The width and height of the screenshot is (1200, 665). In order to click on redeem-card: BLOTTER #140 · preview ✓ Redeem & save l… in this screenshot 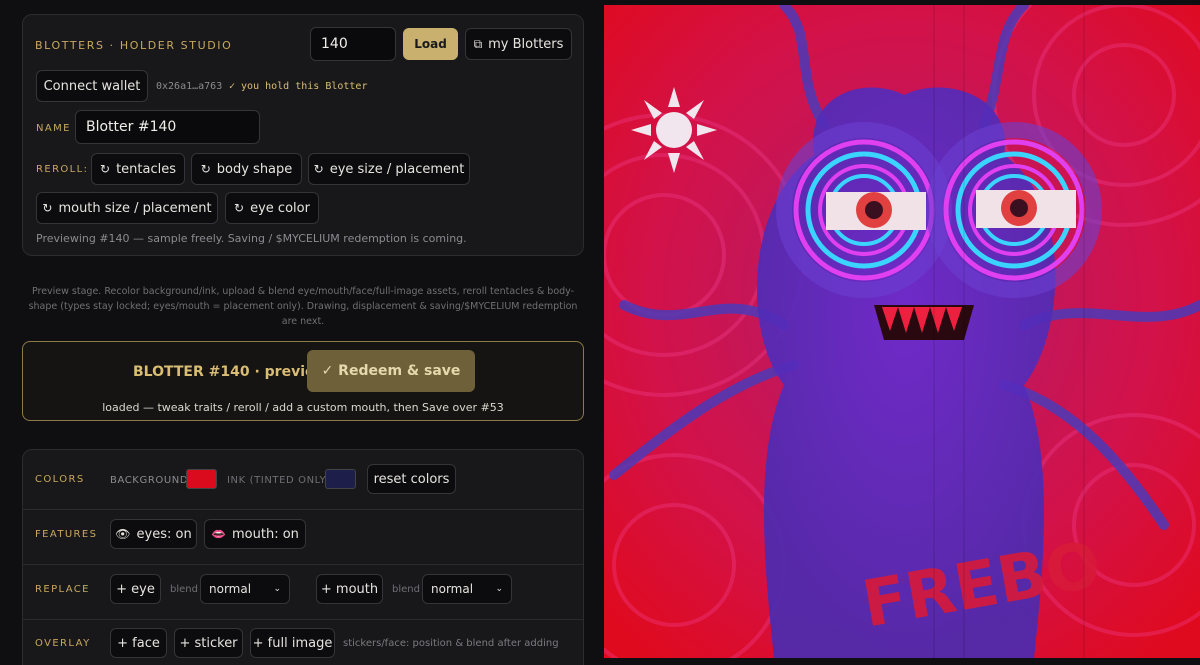, I will do `click(303, 381)`.